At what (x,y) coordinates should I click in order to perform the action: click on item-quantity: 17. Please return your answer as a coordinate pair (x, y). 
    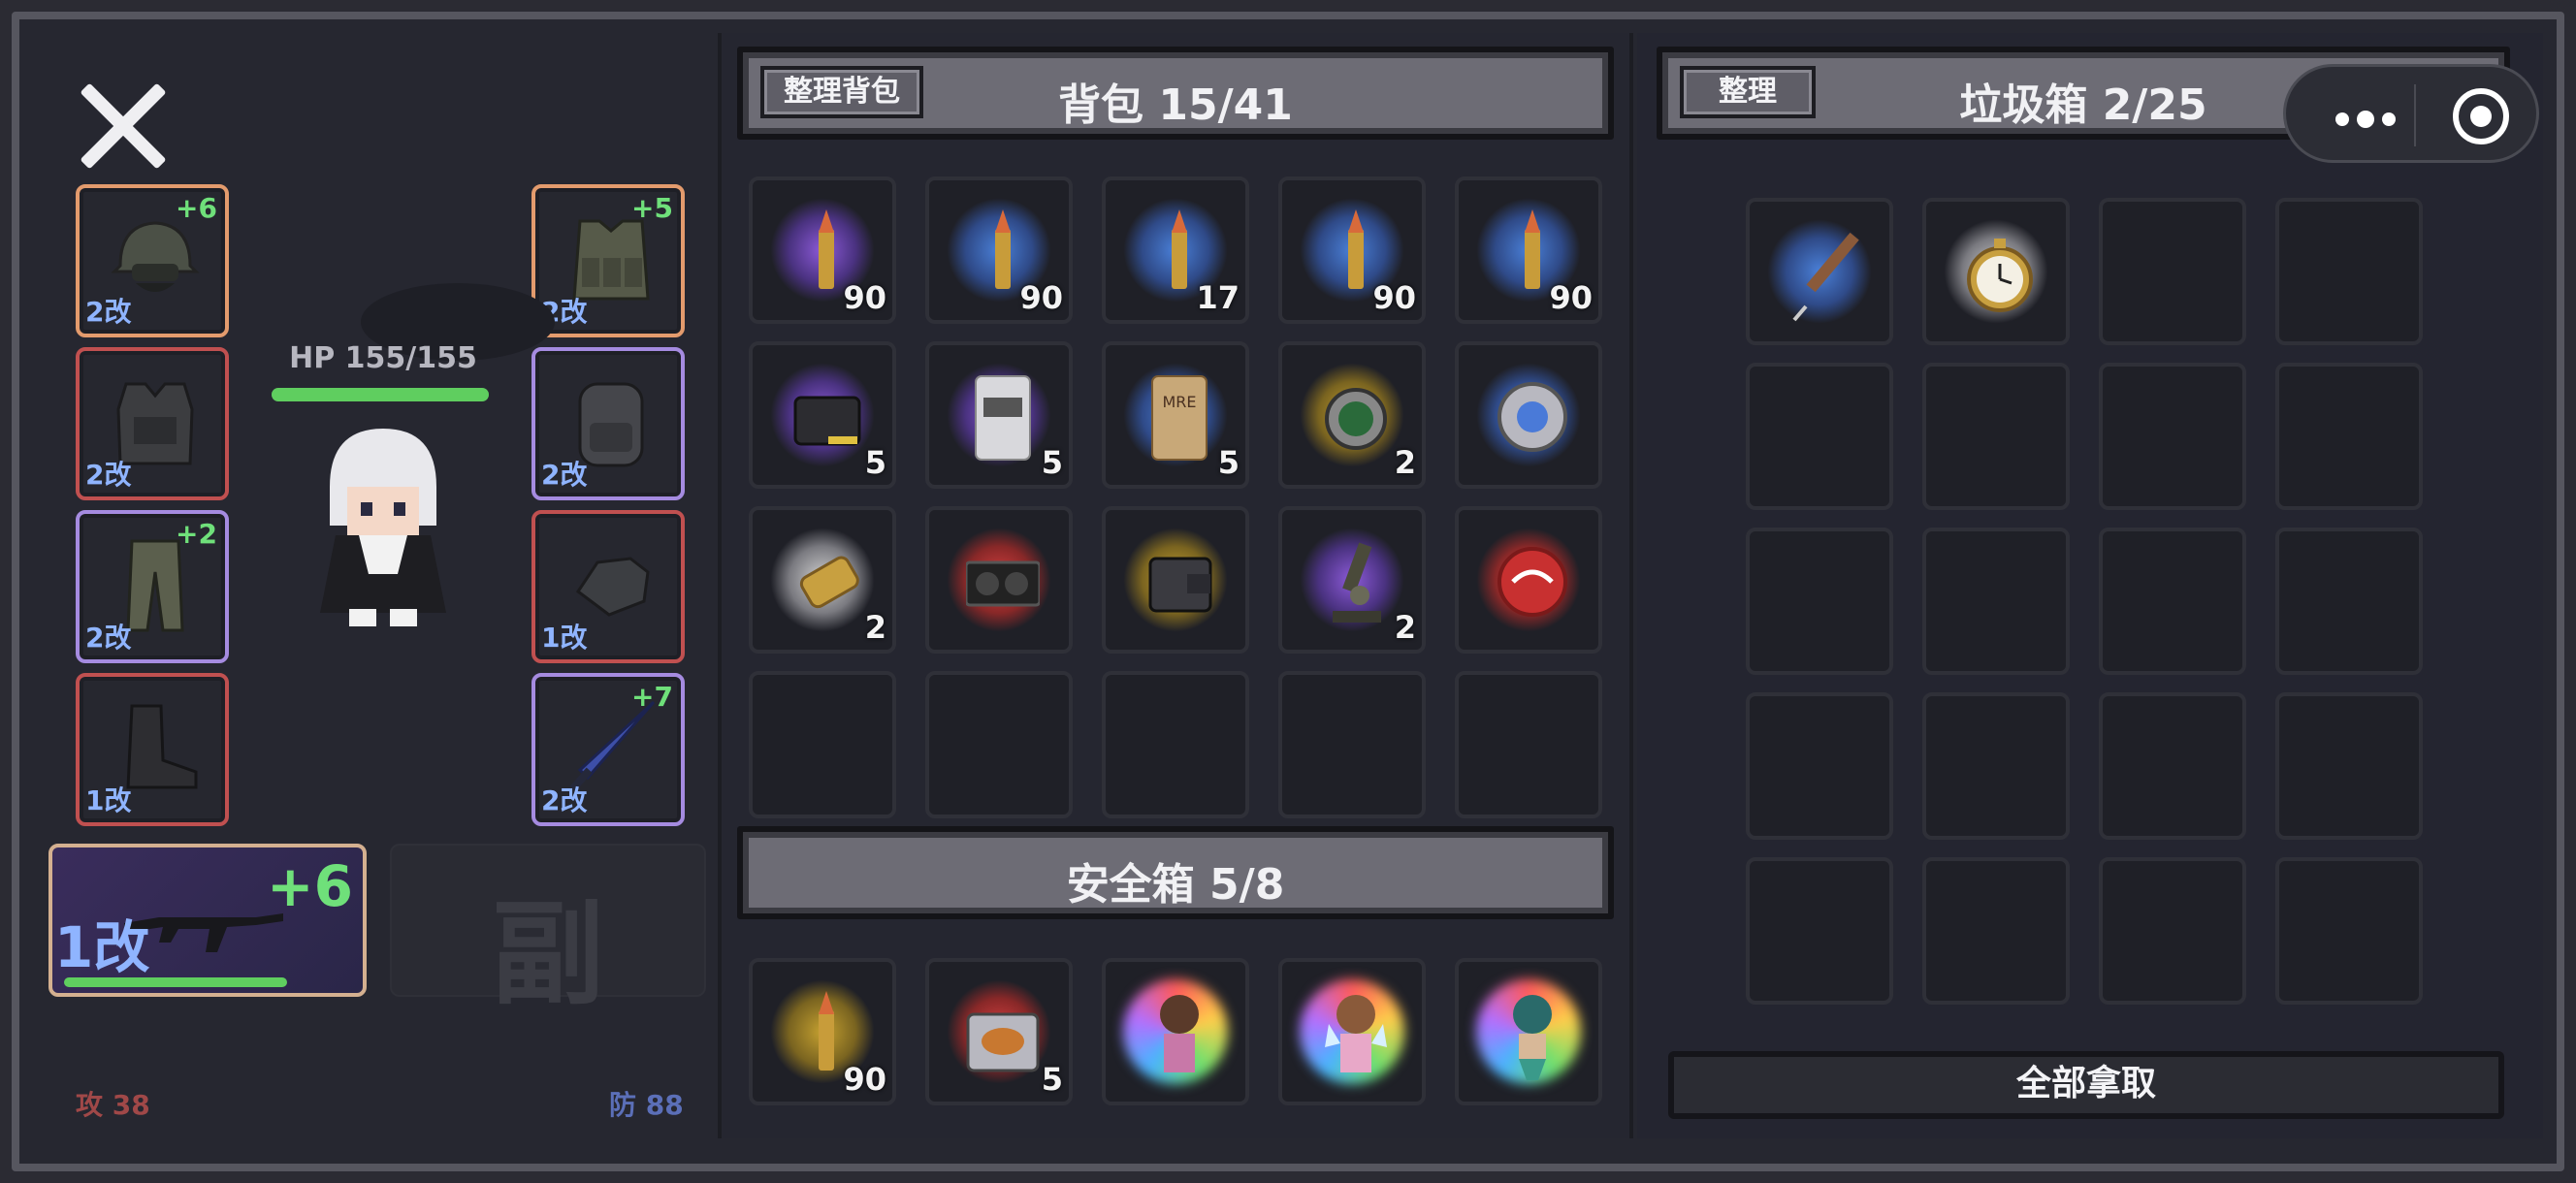
    Looking at the image, I should click on (1218, 297).